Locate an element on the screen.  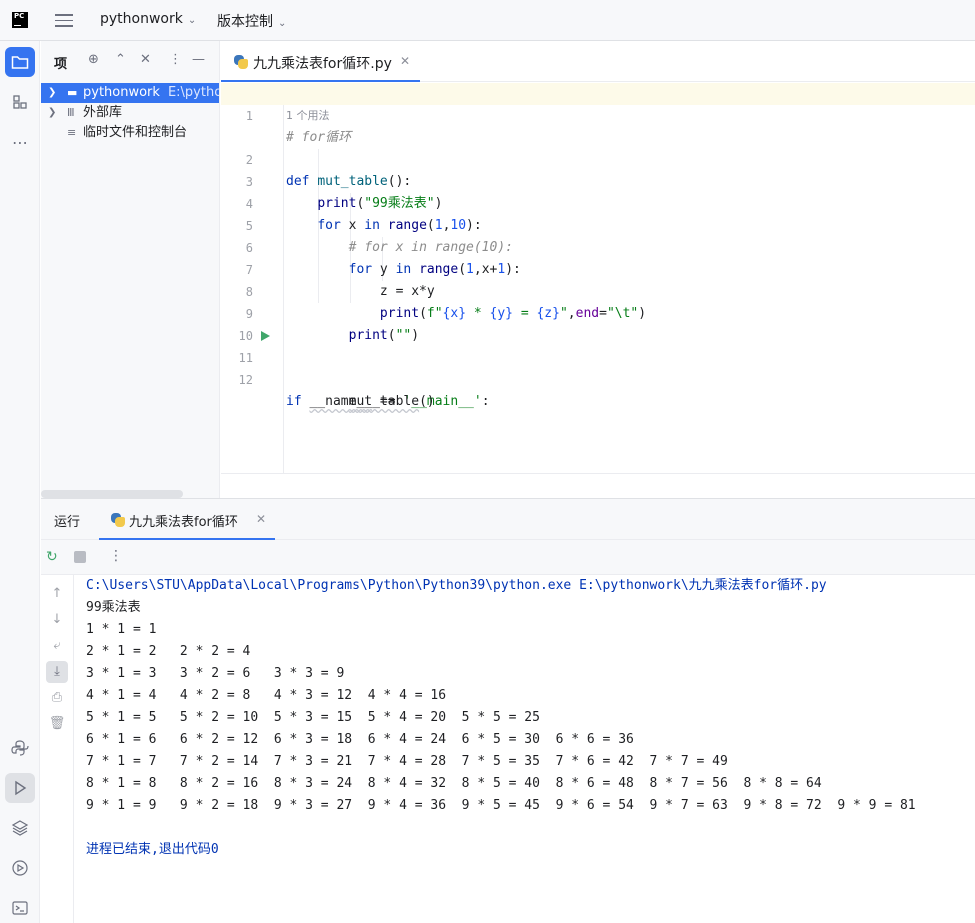
editor-tab-file: 九九乘法表for循环.py ✕ is located at coordinates (320, 61).